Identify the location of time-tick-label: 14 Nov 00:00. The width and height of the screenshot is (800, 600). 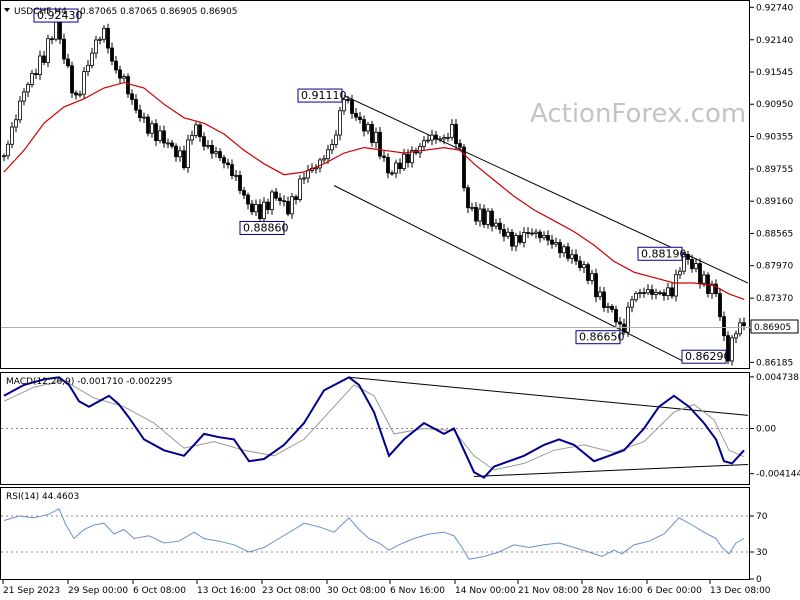
(485, 591).